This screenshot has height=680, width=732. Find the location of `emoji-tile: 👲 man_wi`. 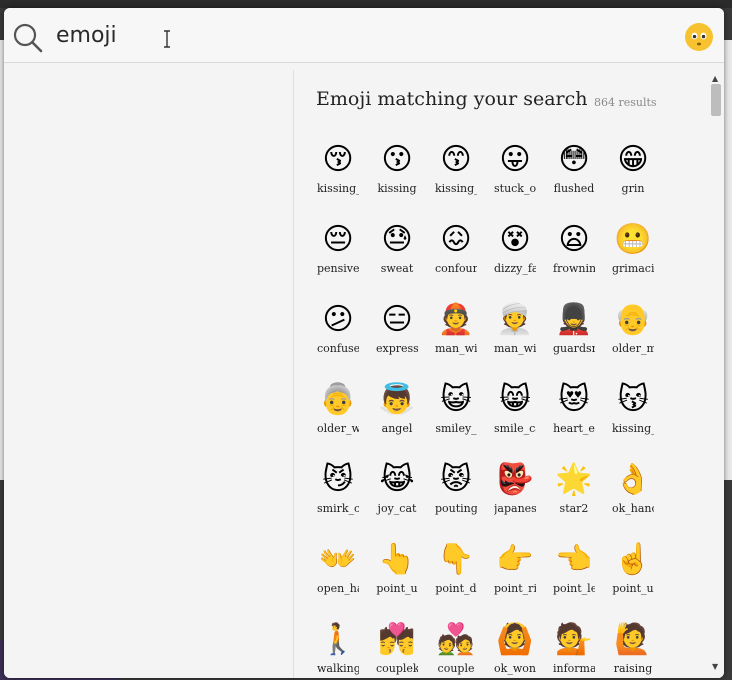

emoji-tile: 👲 man_wi is located at coordinates (456, 335).